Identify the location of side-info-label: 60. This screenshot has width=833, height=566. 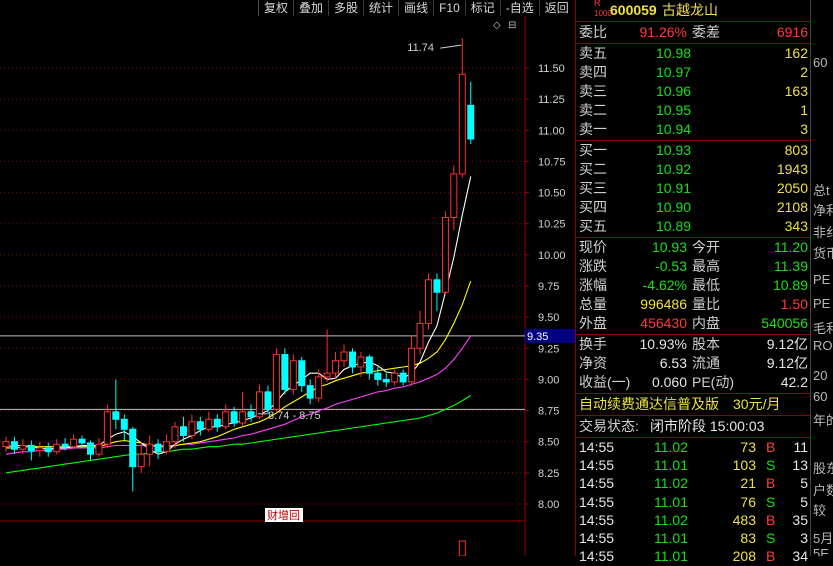
(820, 396).